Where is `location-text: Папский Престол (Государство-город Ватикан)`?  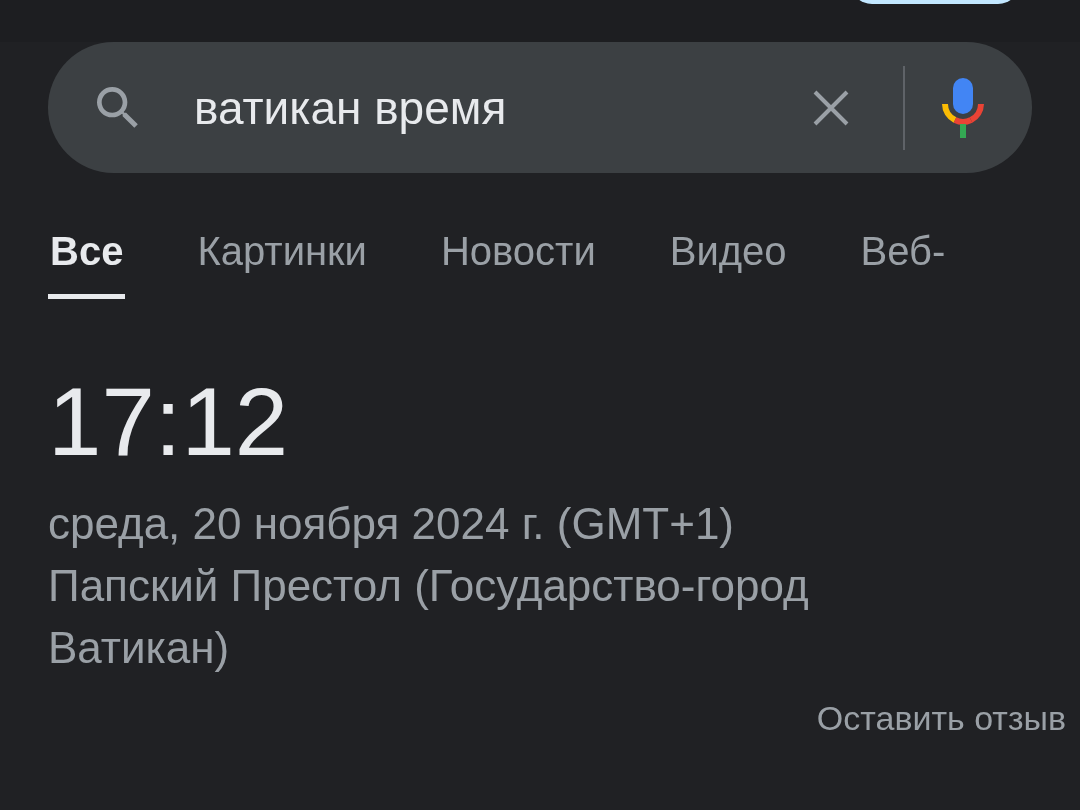
location-text: Папский Престол (Государство-город Ватикан) is located at coordinates (429, 616).